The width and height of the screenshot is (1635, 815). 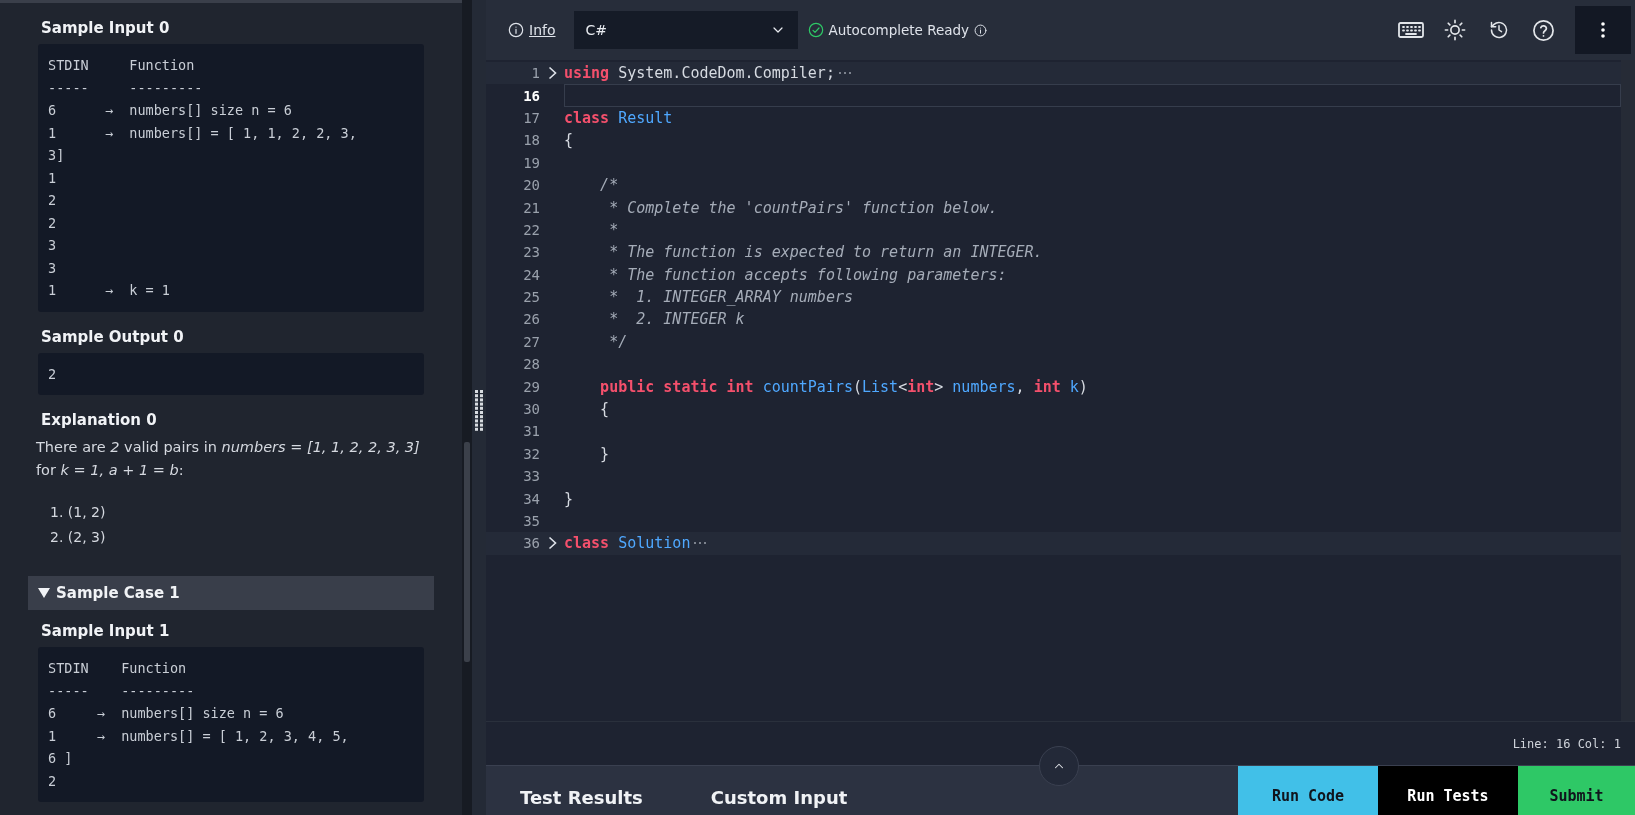 What do you see at coordinates (1543, 30) in the screenshot?
I see `help-icon` at bounding box center [1543, 30].